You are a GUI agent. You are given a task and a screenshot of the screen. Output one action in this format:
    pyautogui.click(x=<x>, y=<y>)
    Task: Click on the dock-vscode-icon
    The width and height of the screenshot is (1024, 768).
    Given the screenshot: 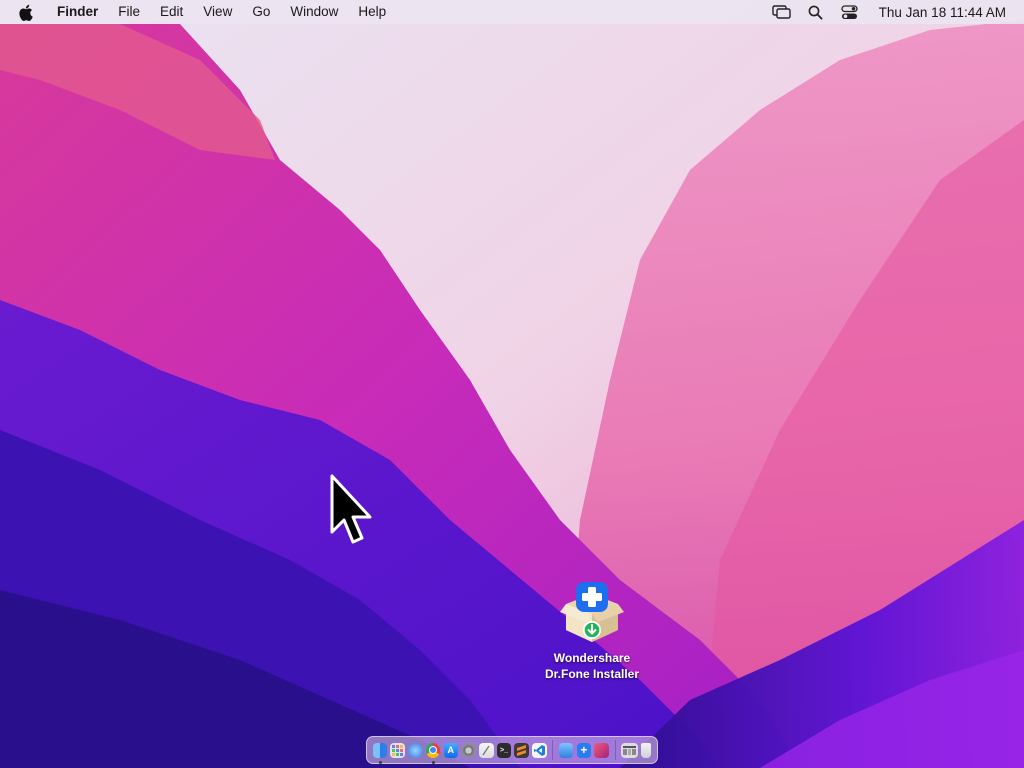 What is the action you would take?
    pyautogui.click(x=539, y=750)
    